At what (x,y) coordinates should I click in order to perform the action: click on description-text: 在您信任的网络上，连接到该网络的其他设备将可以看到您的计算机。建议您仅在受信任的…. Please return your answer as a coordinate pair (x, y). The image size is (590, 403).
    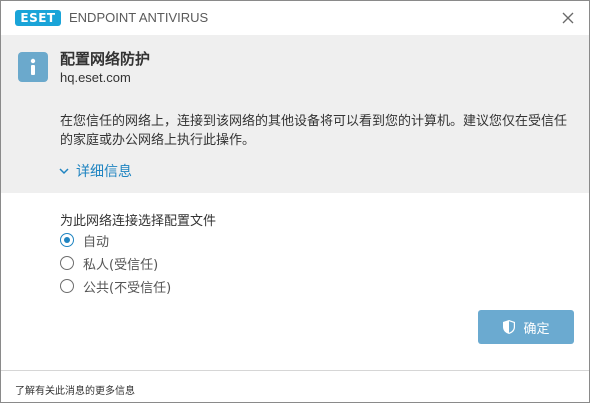
    Looking at the image, I should click on (314, 131).